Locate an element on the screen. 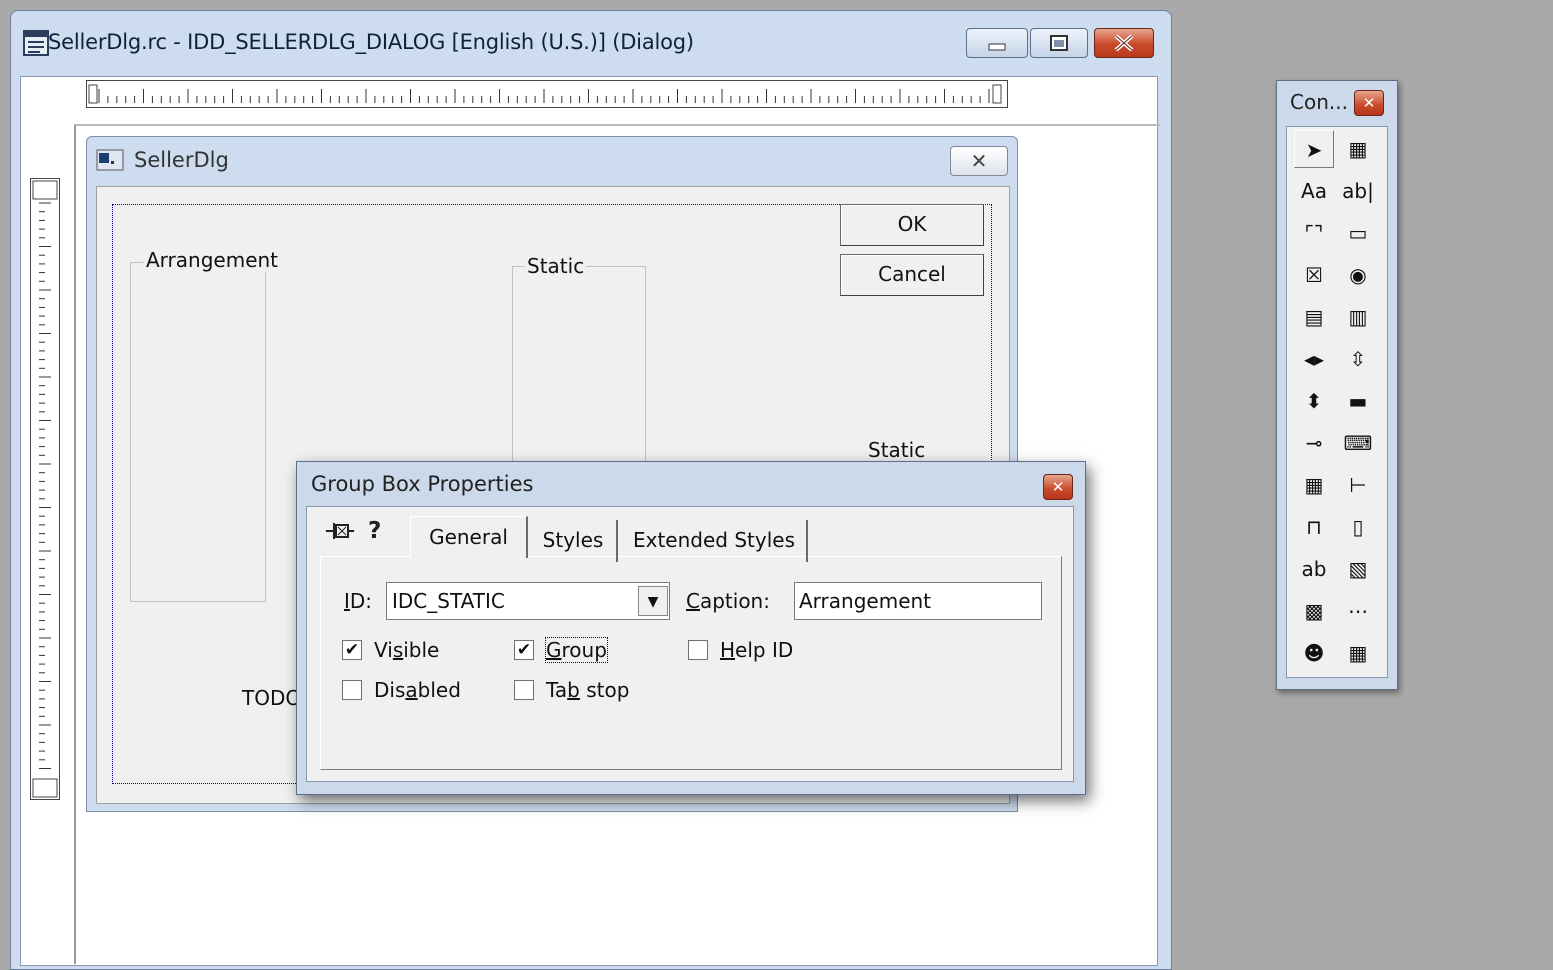  dialog-app-icon is located at coordinates (111, 160).